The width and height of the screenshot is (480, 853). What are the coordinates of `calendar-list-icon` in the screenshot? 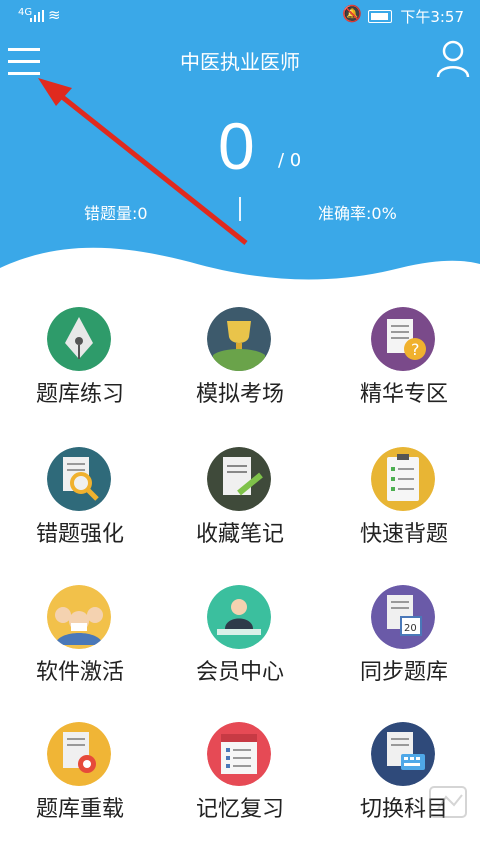 It's located at (239, 754).